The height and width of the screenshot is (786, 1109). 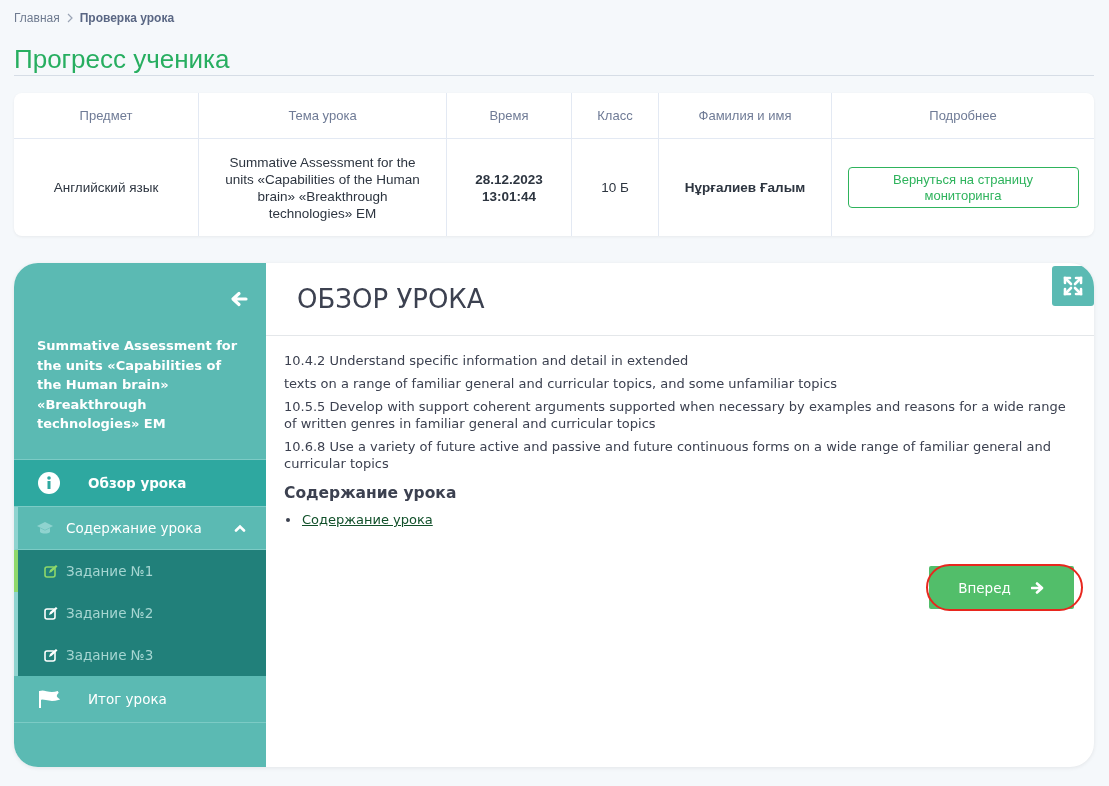 What do you see at coordinates (106, 187) in the screenshot?
I see `table-cell: Английский язык` at bounding box center [106, 187].